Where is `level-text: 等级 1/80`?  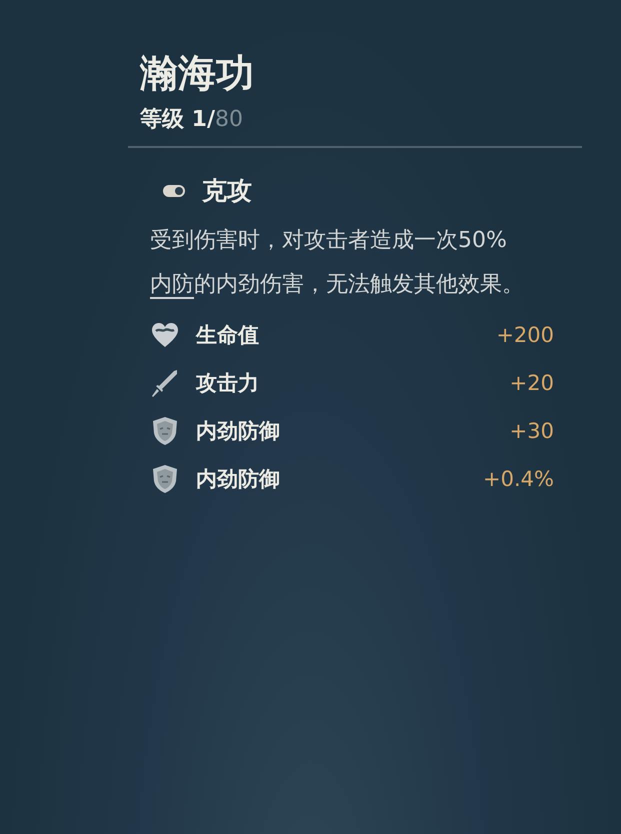 level-text: 等级 1/80 is located at coordinates (192, 120).